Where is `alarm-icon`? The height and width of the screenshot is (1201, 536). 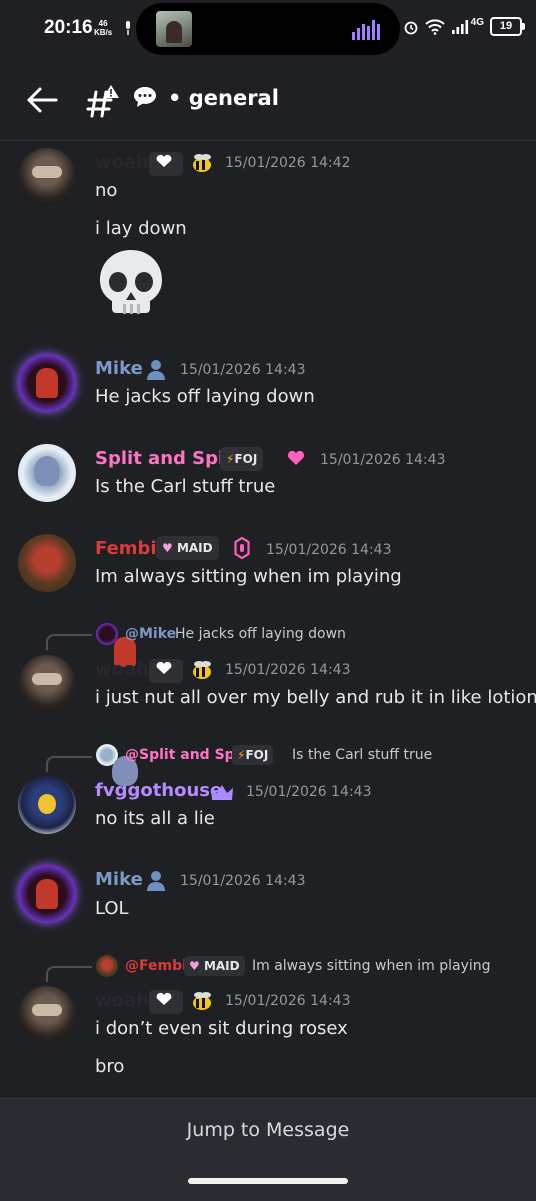 alarm-icon is located at coordinates (411, 27).